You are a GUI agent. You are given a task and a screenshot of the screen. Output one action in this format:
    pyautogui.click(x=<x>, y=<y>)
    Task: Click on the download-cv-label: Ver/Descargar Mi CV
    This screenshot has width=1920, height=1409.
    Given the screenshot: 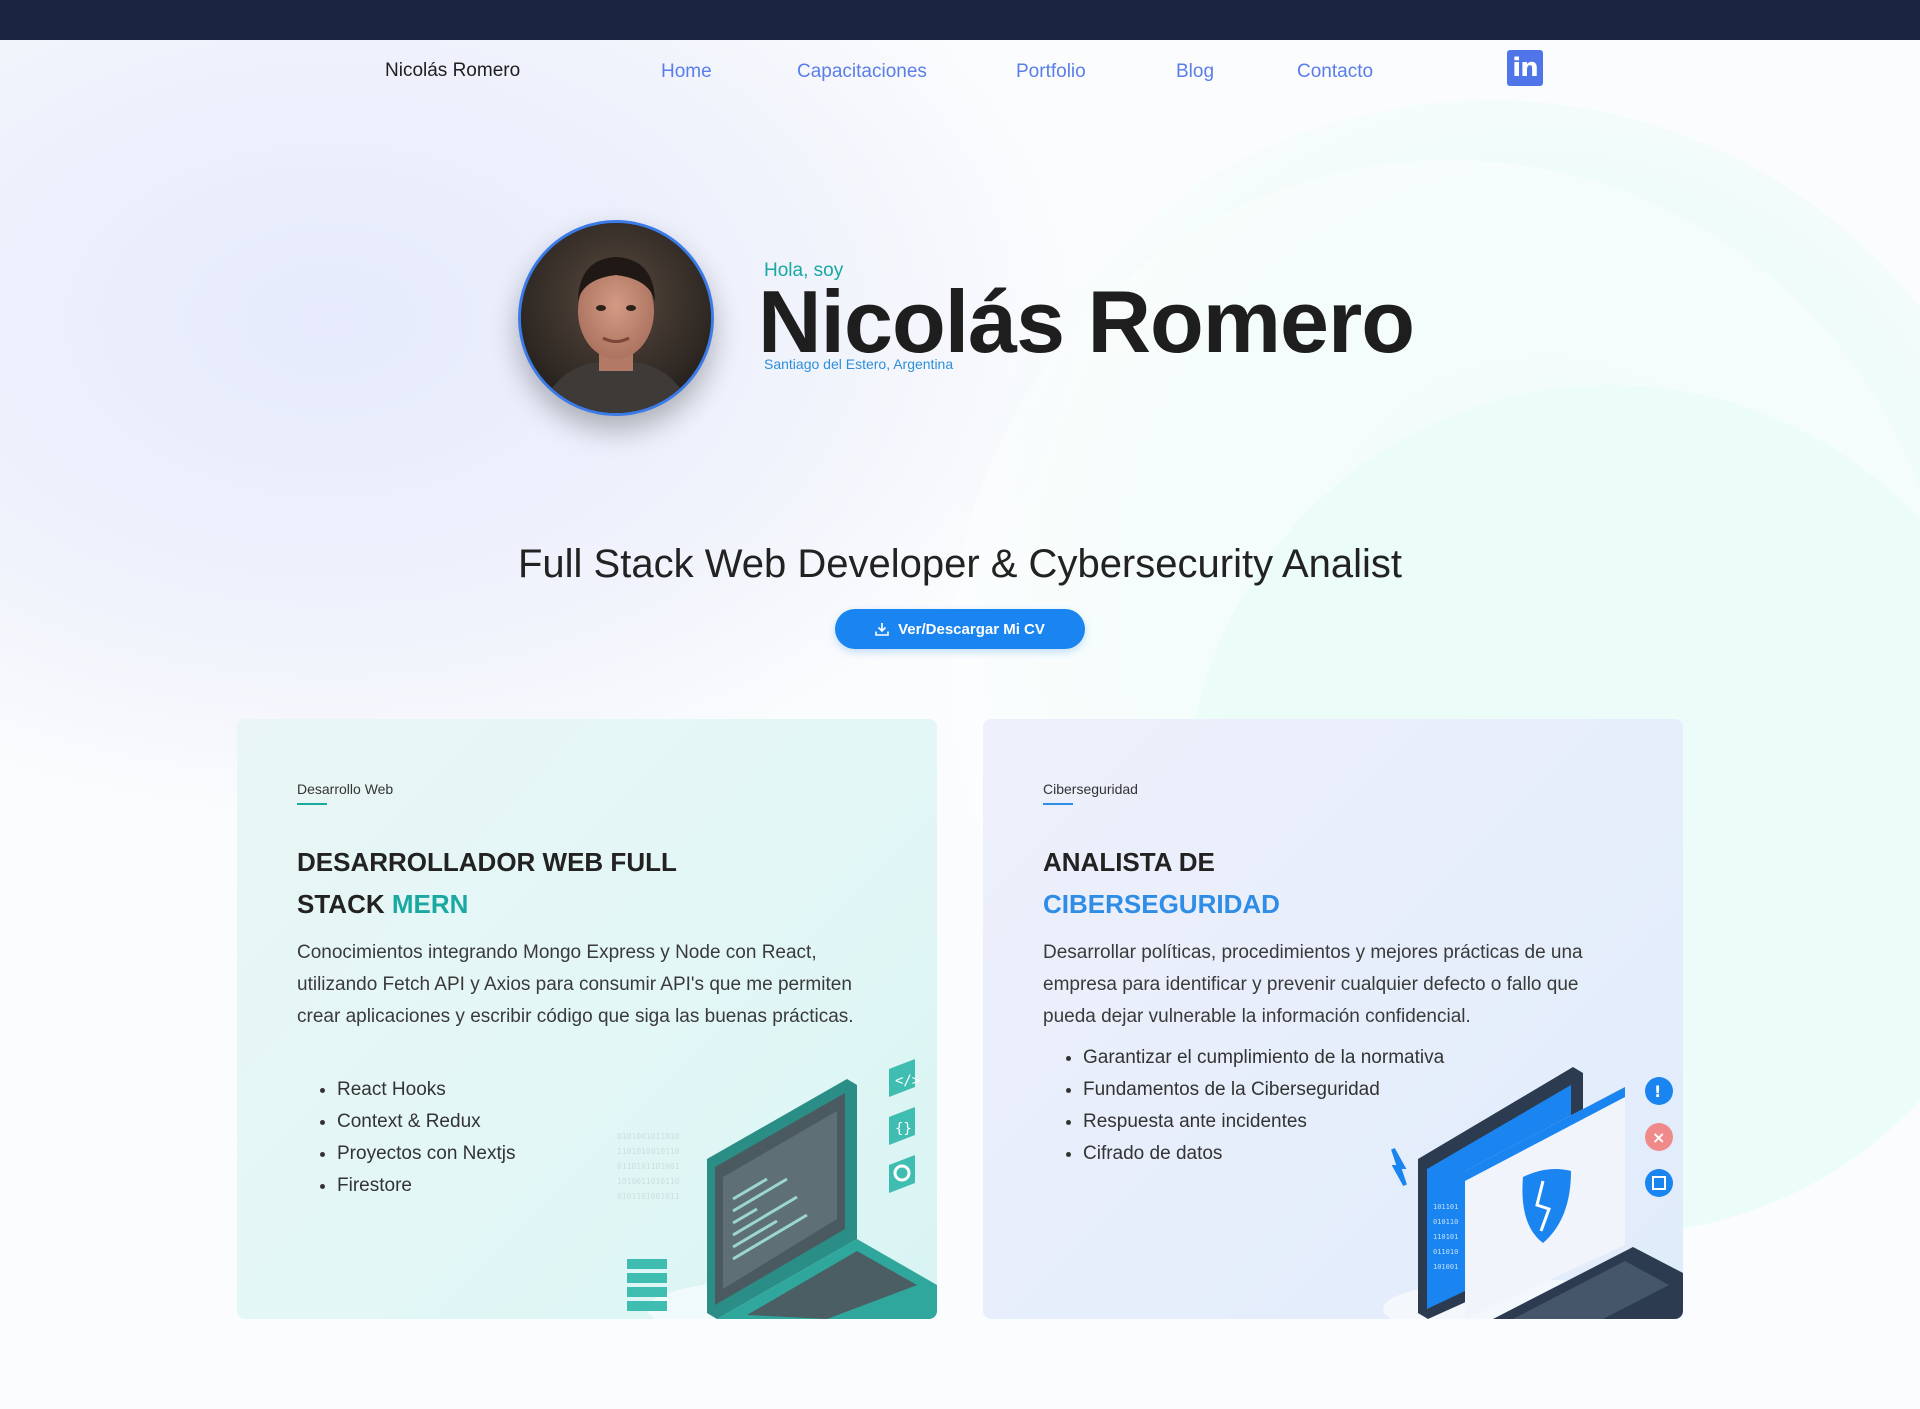 What is the action you would take?
    pyautogui.click(x=971, y=629)
    